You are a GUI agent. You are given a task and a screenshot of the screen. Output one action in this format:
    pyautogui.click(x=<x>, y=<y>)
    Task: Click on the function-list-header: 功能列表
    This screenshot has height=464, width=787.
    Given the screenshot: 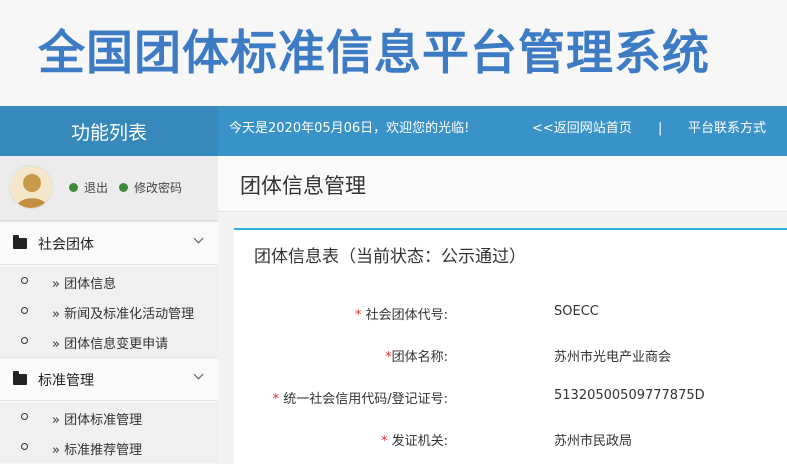 What is the action you would take?
    pyautogui.click(x=109, y=131)
    